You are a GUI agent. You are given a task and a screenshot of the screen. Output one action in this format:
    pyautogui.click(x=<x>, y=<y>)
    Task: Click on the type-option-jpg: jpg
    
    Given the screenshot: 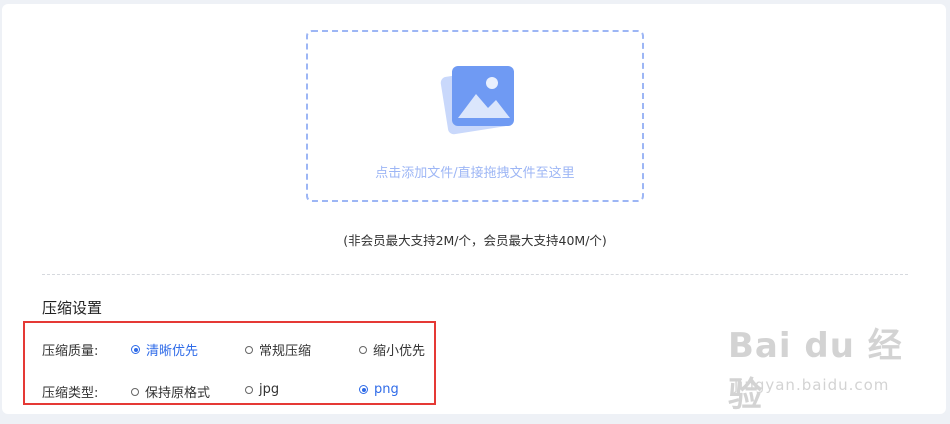 What is the action you would take?
    pyautogui.click(x=262, y=389)
    